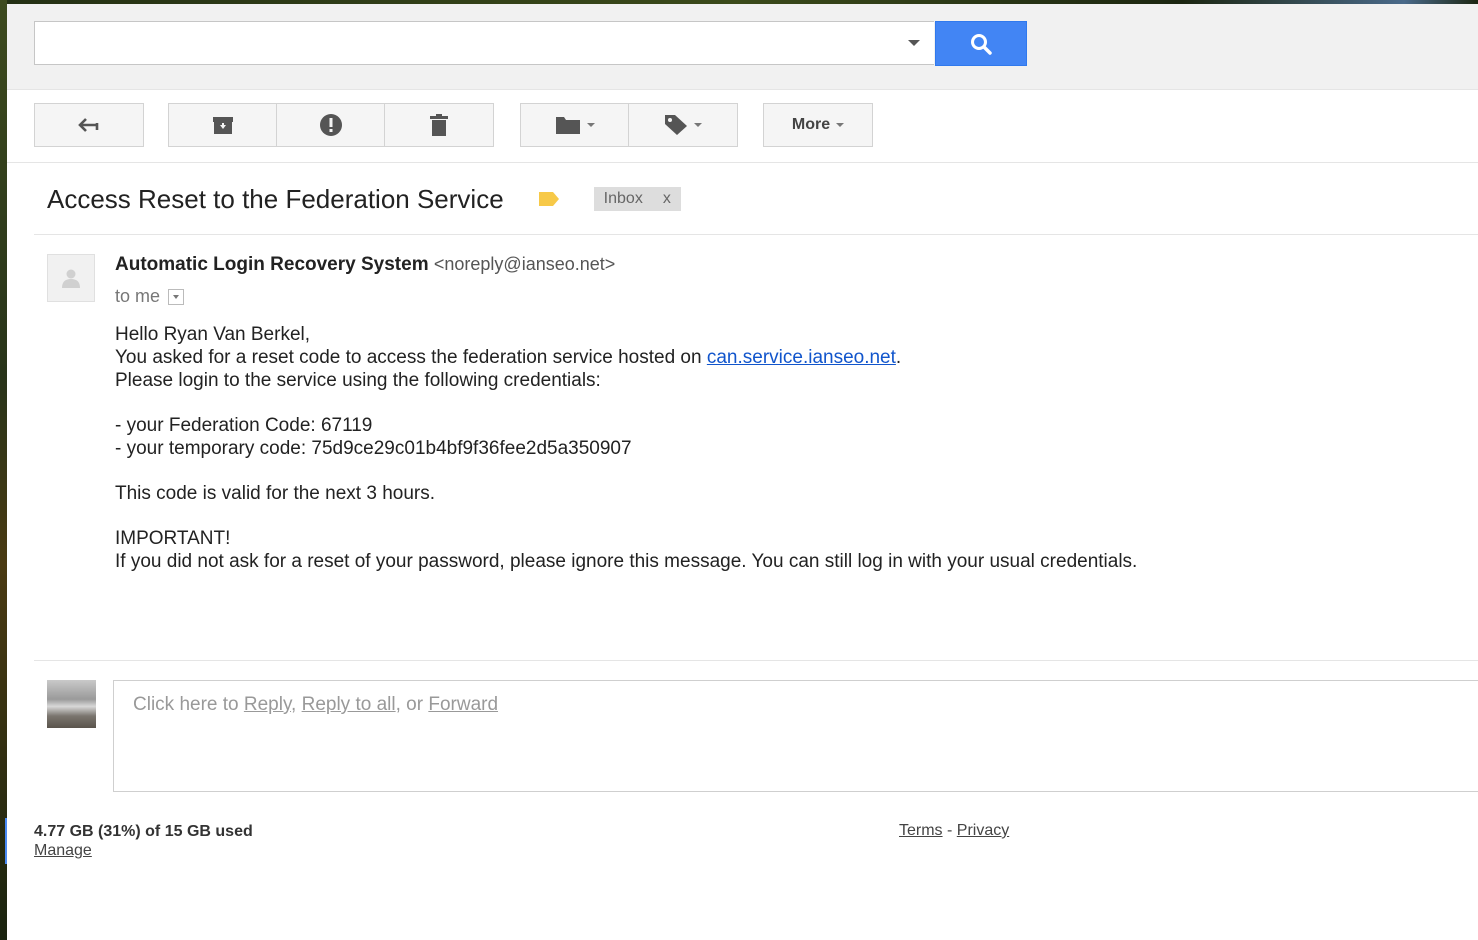  What do you see at coordinates (667, 199) in the screenshot?
I see `remove-label-button: x` at bounding box center [667, 199].